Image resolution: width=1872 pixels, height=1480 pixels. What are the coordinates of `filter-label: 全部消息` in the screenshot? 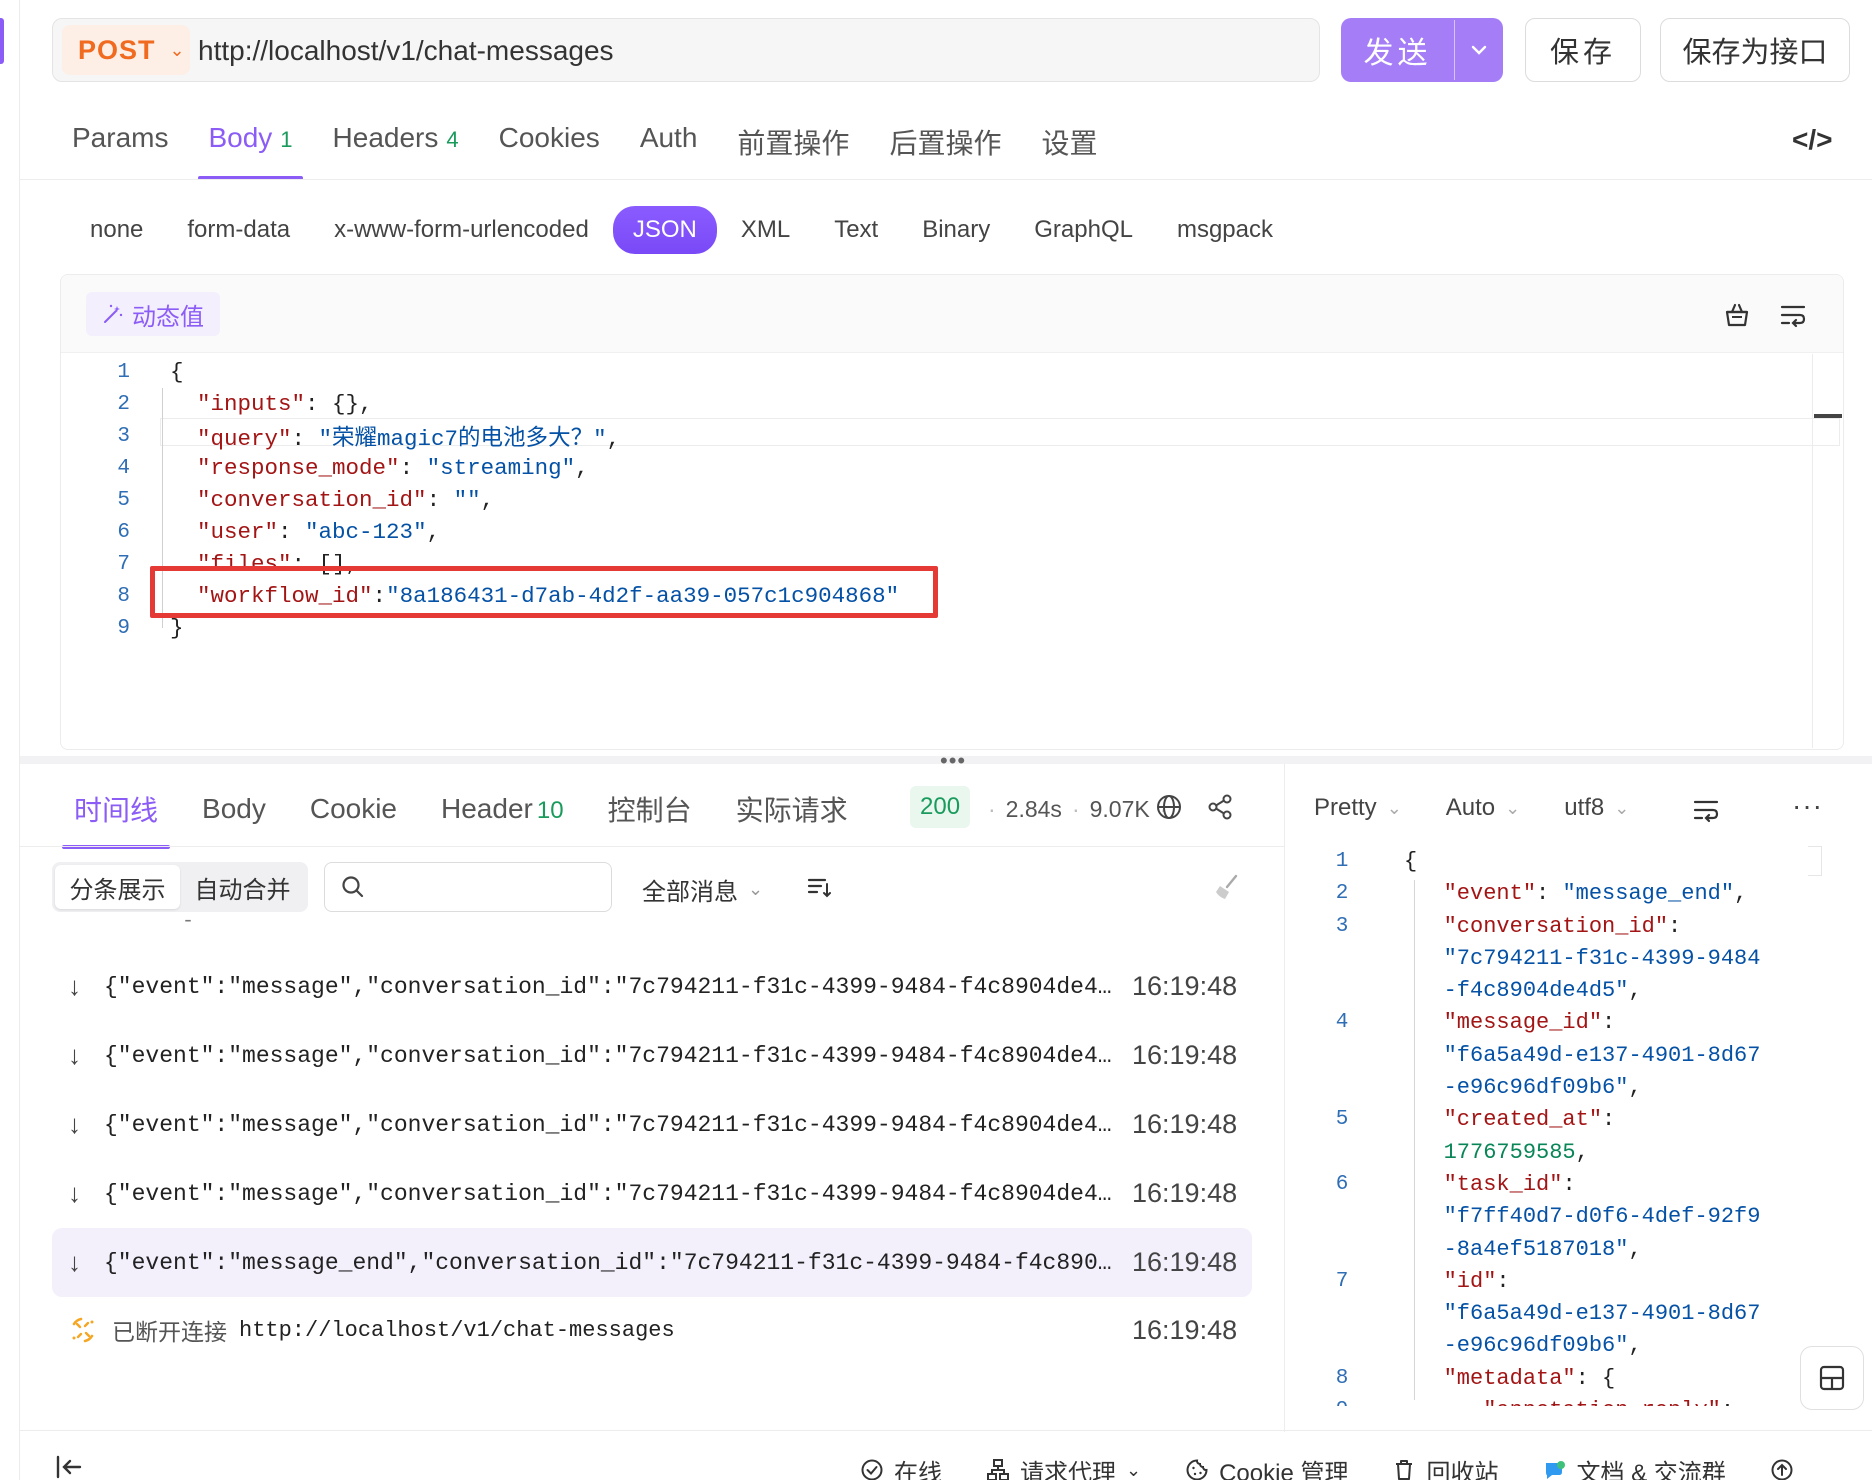 It's located at (690, 892).